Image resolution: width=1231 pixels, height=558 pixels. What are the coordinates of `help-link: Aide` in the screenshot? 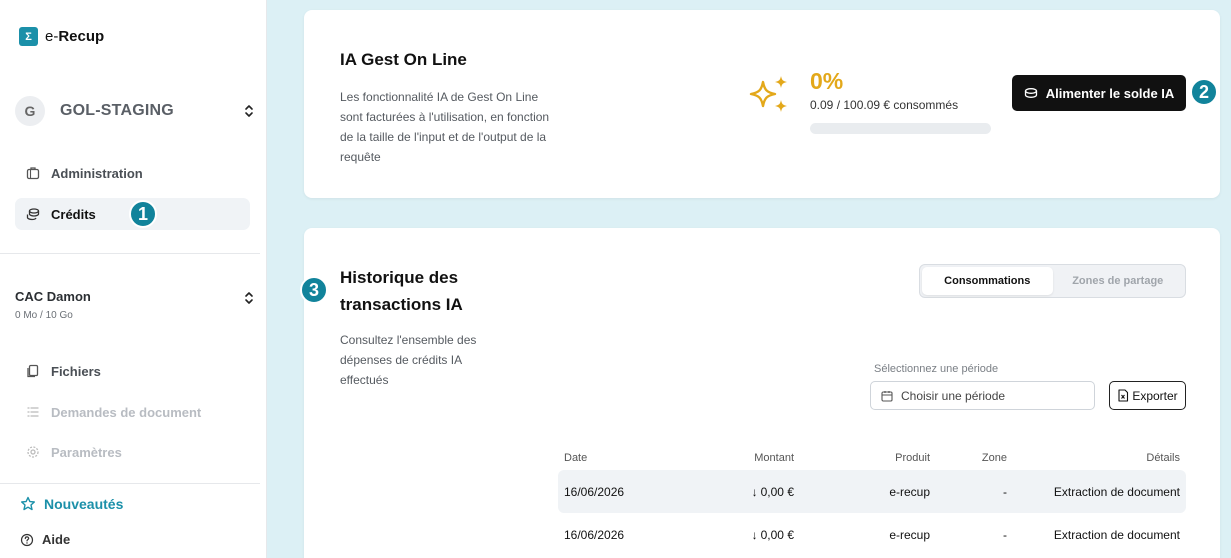 It's located at (45, 539).